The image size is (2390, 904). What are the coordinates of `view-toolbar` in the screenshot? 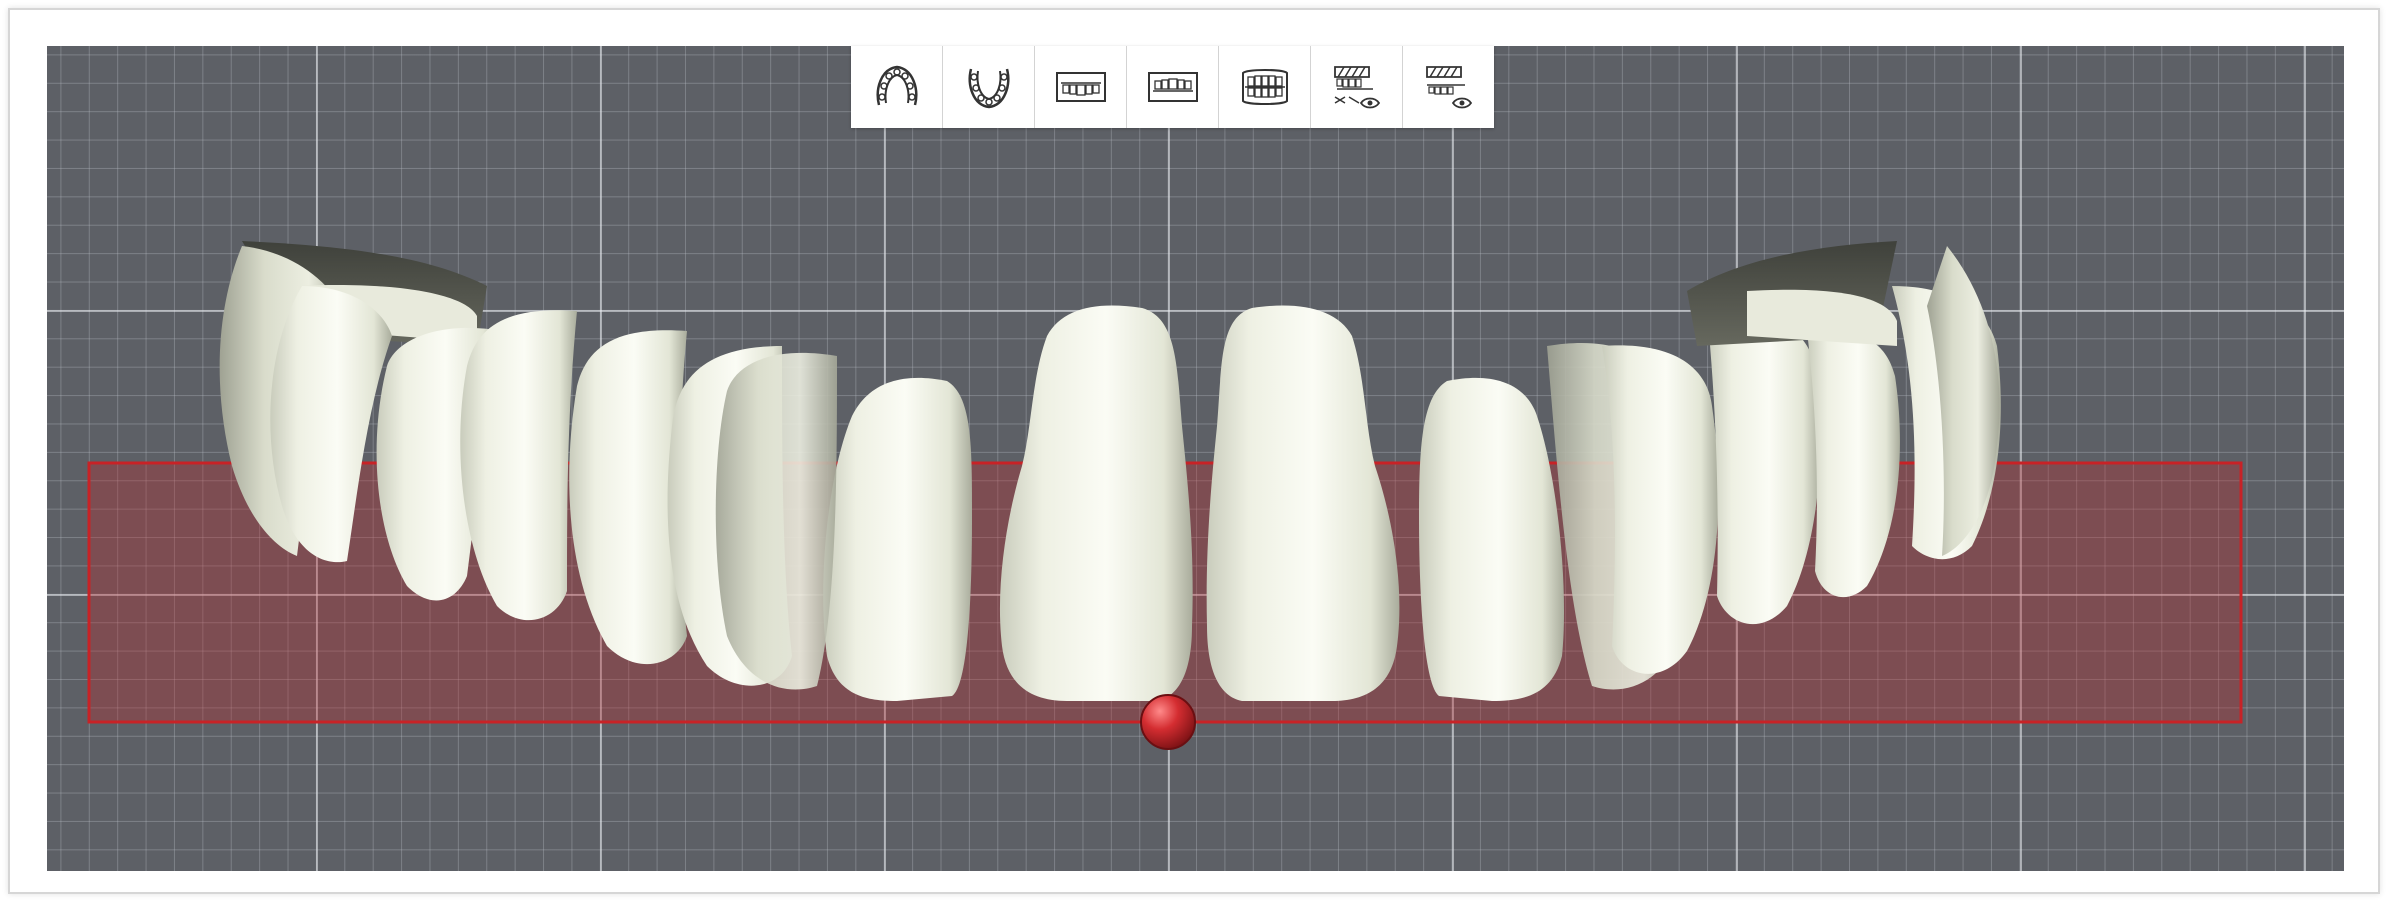 It's located at (1172, 87).